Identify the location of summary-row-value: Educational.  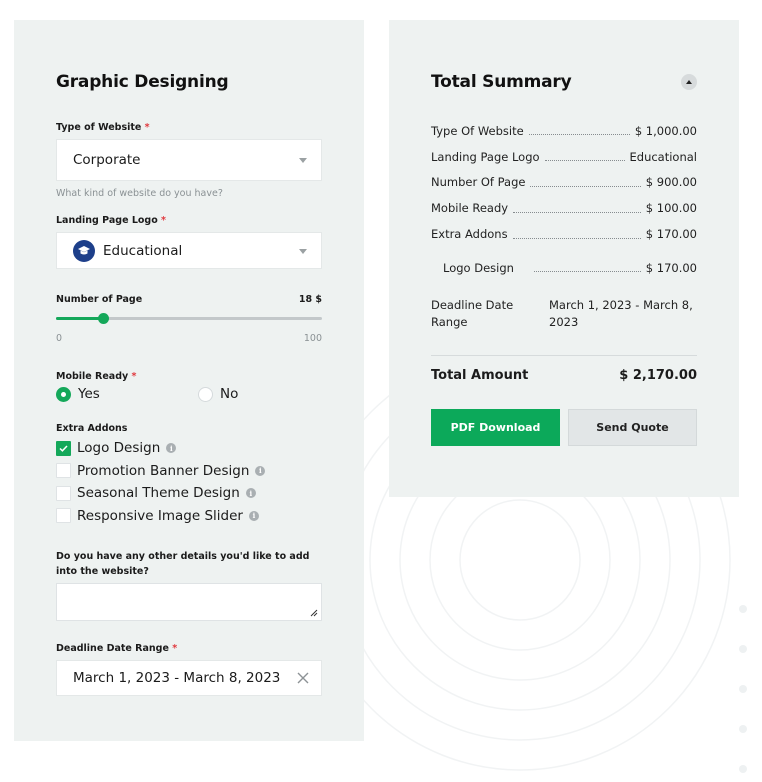
(663, 156).